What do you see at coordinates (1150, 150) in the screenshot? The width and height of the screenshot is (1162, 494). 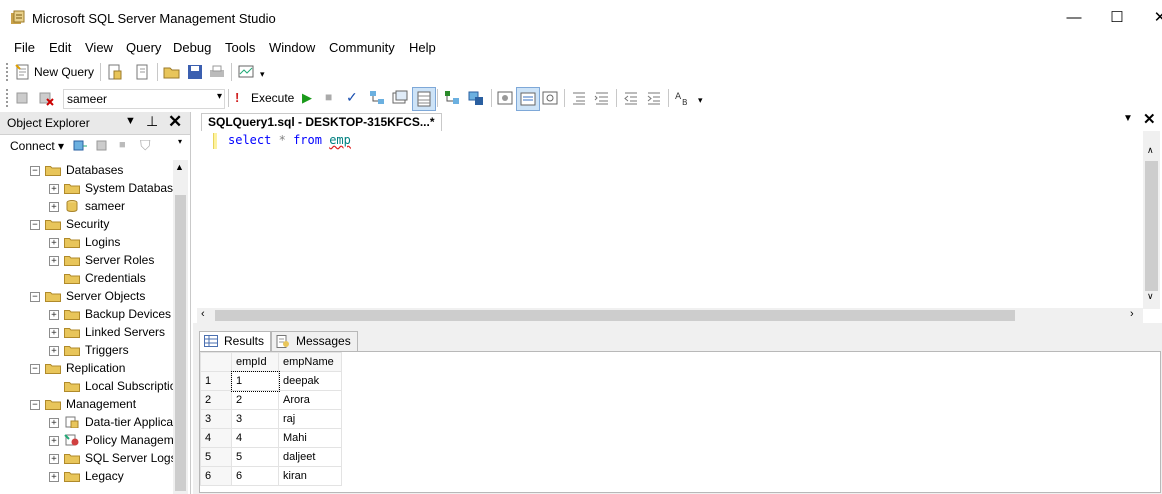 I see `scroll-up-icon: ∧` at bounding box center [1150, 150].